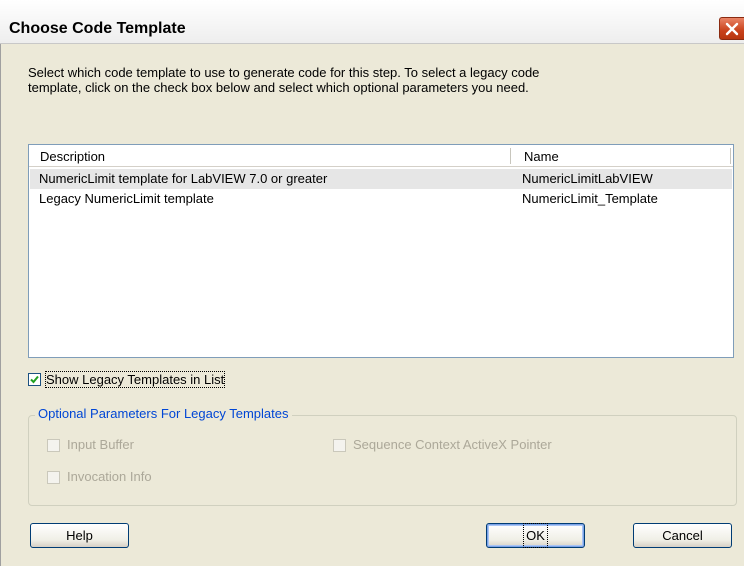 The width and height of the screenshot is (744, 566). I want to click on invocation-info-label: Invocation Info, so click(109, 476).